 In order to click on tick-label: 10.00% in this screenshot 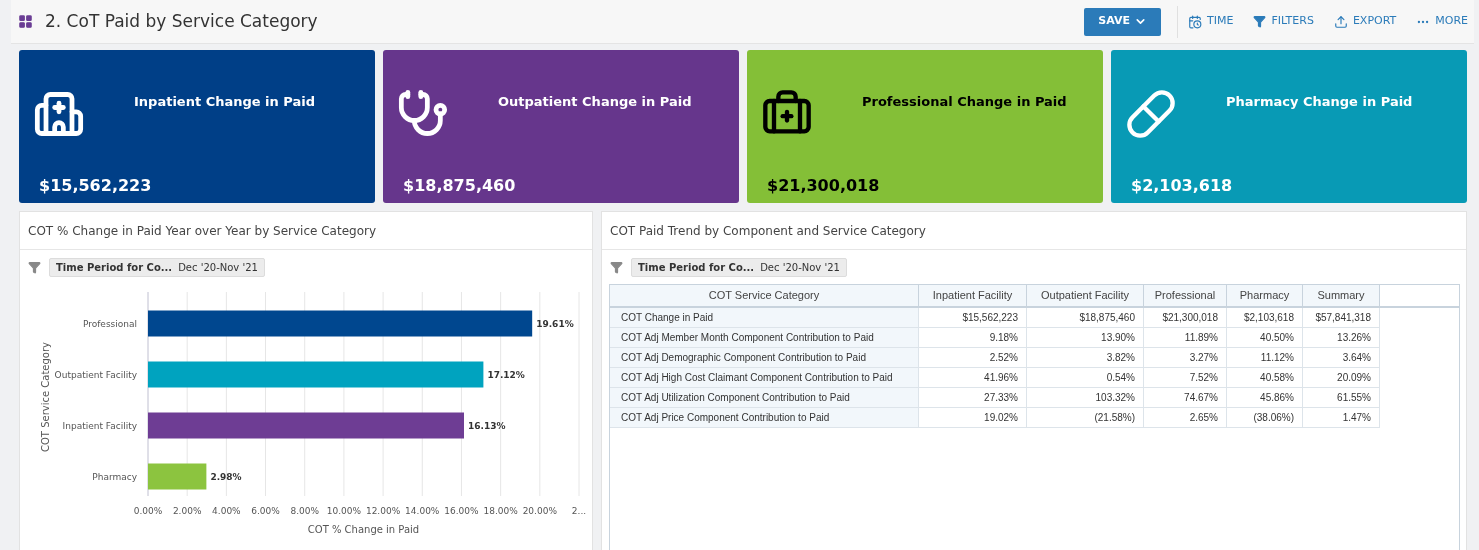, I will do `click(344, 511)`.